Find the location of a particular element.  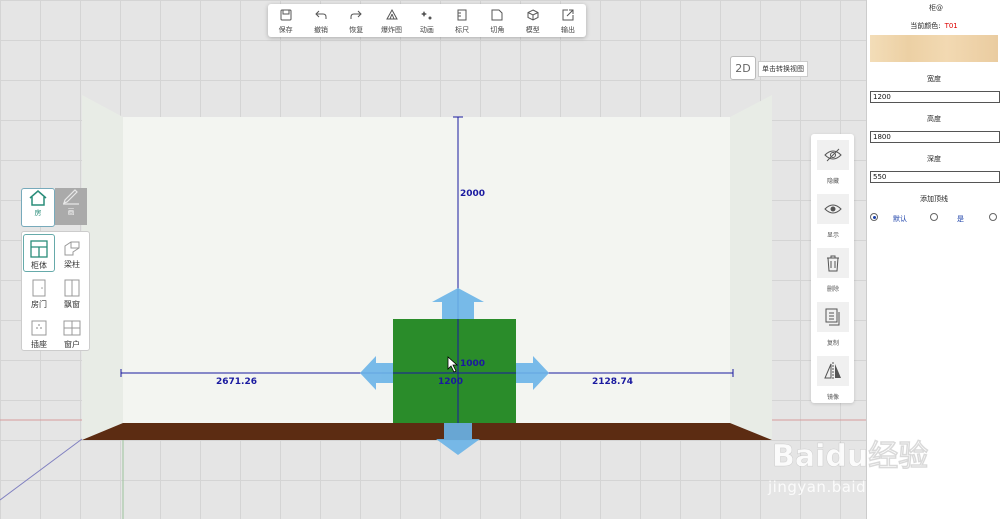

item-socket-label: 插座 is located at coordinates (39, 344).